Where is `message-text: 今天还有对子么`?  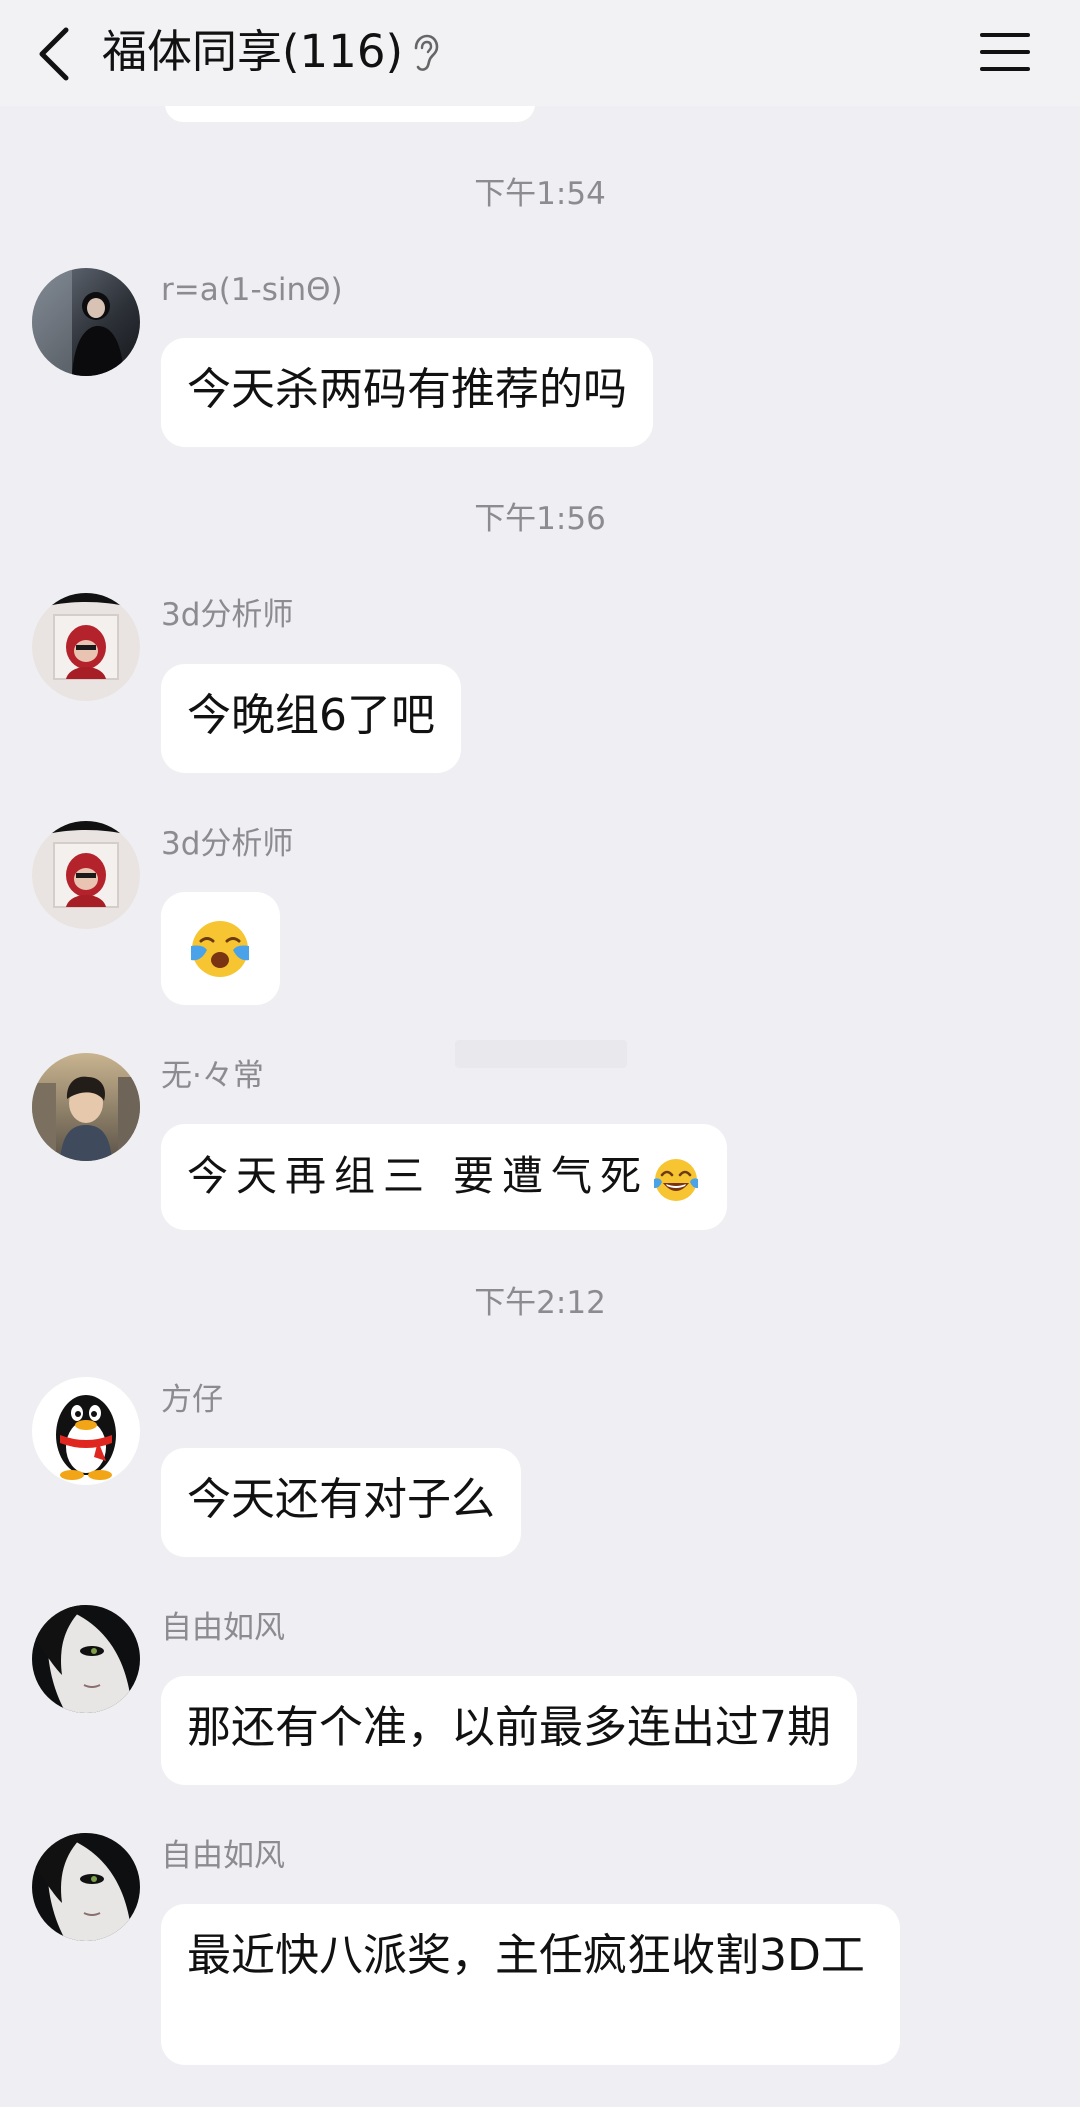
message-text: 今天还有对子么 is located at coordinates (341, 1499).